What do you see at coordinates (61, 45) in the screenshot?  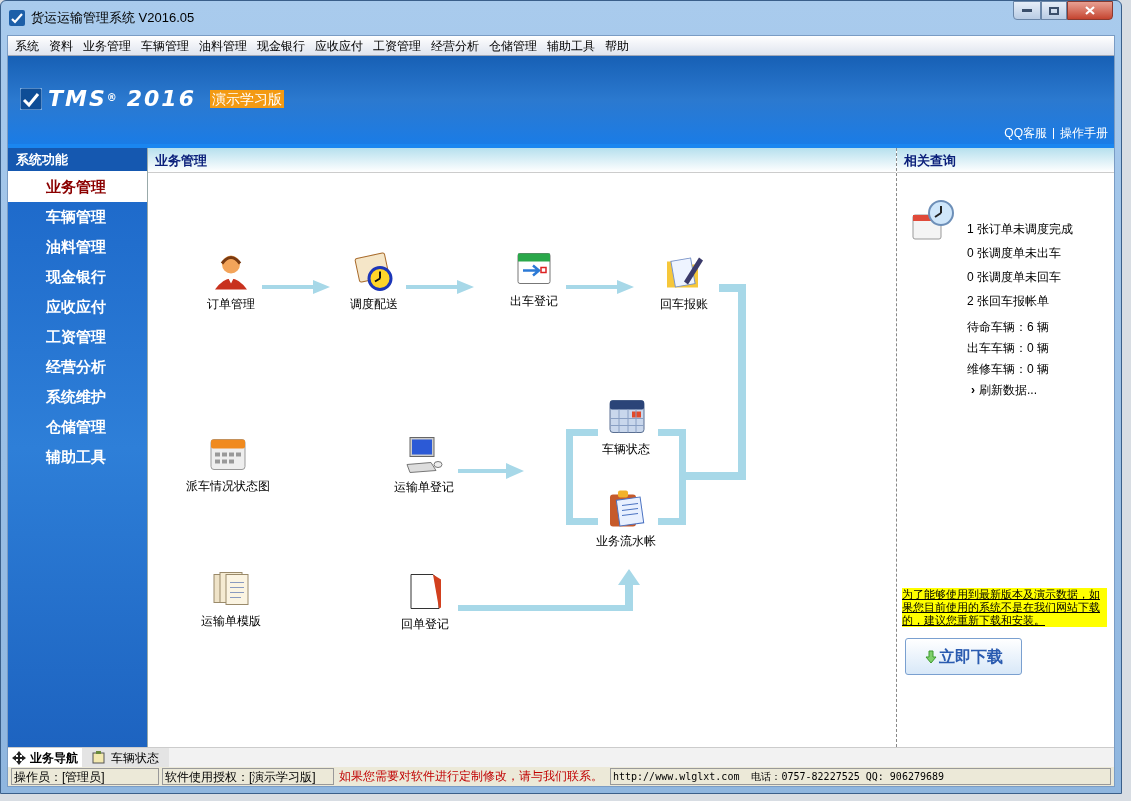 I see `menu-item: 资料` at bounding box center [61, 45].